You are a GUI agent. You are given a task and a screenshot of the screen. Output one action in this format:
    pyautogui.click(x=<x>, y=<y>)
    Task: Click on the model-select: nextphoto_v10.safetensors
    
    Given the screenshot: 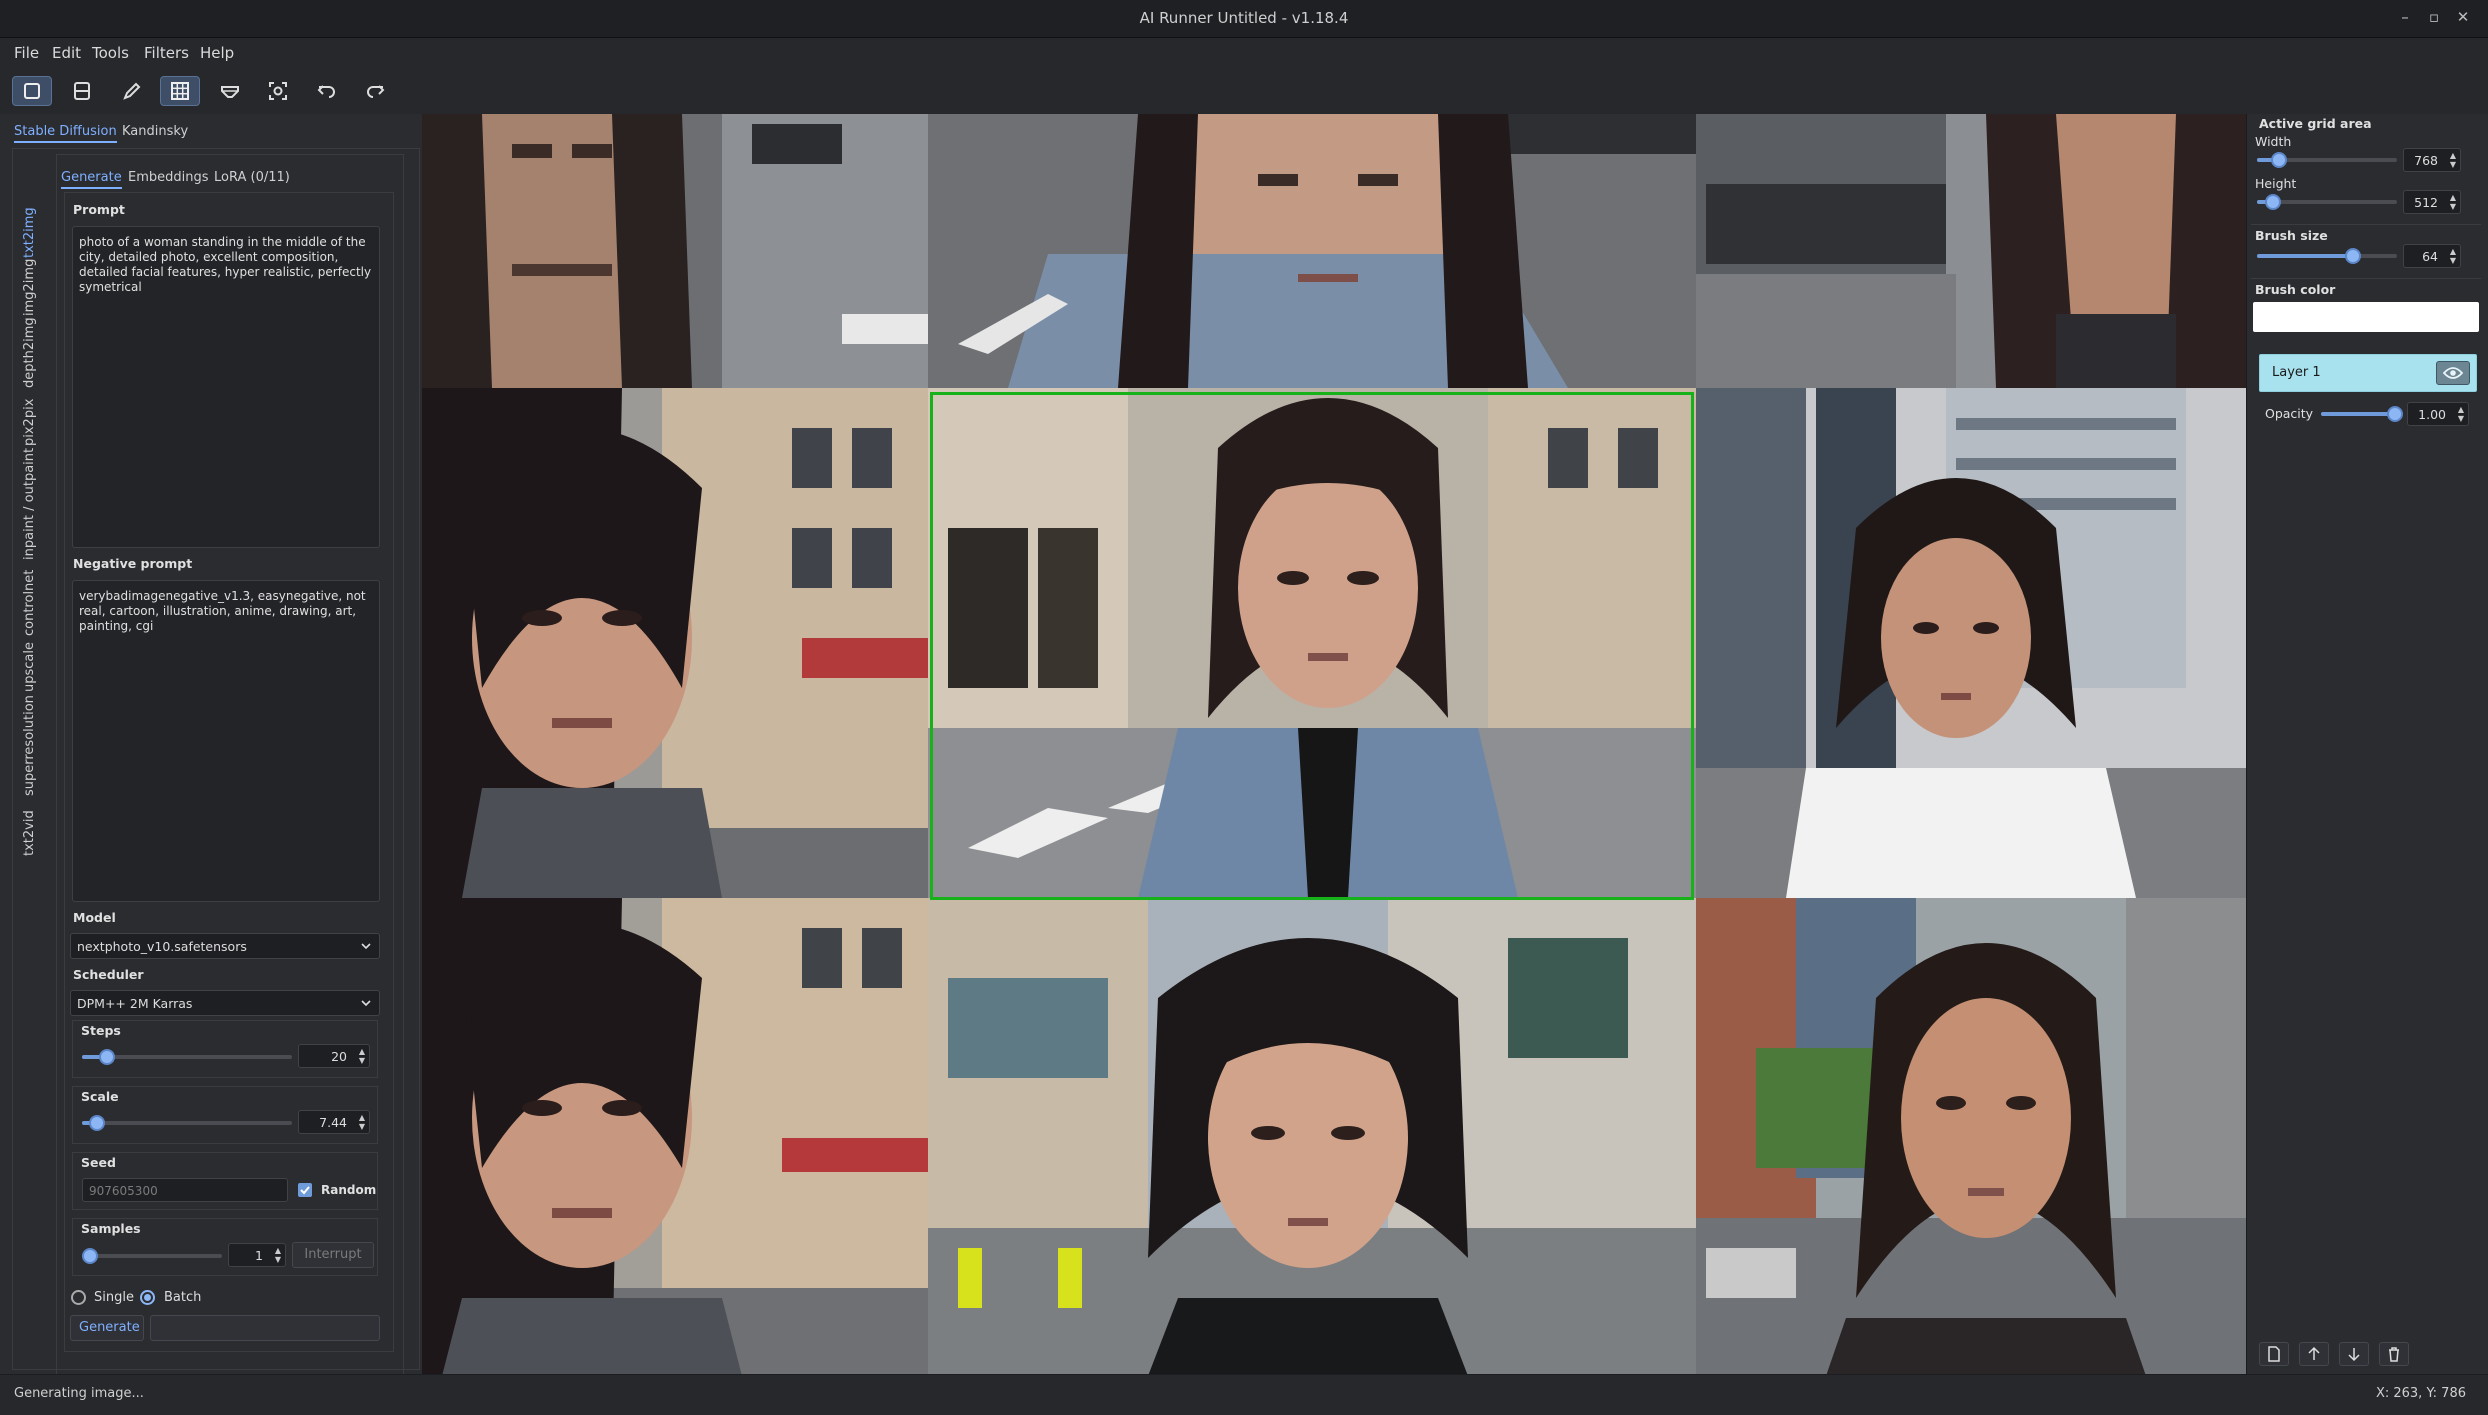 What is the action you would take?
    pyautogui.click(x=225, y=946)
    